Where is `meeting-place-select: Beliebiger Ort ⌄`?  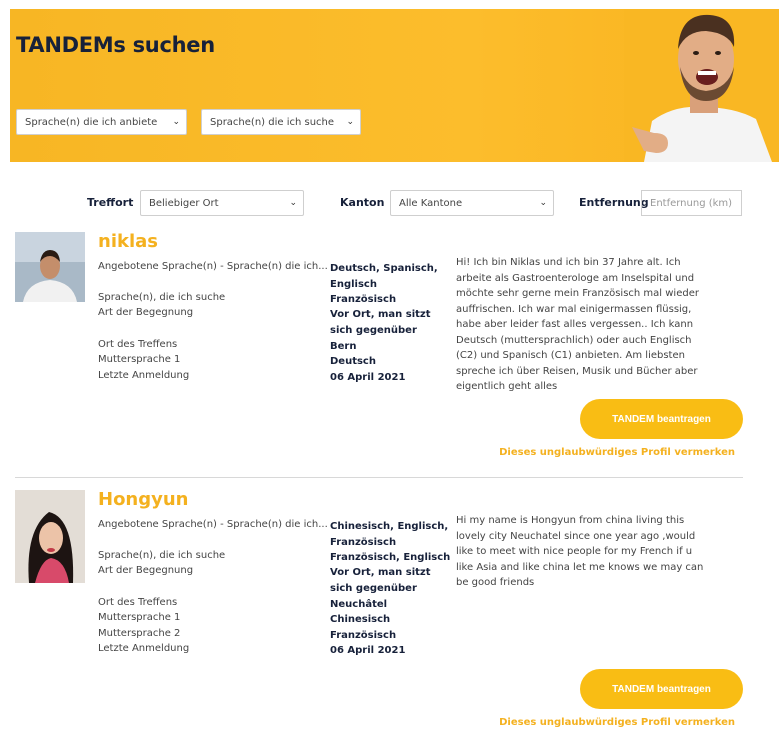 meeting-place-select: Beliebiger Ort ⌄ is located at coordinates (222, 203).